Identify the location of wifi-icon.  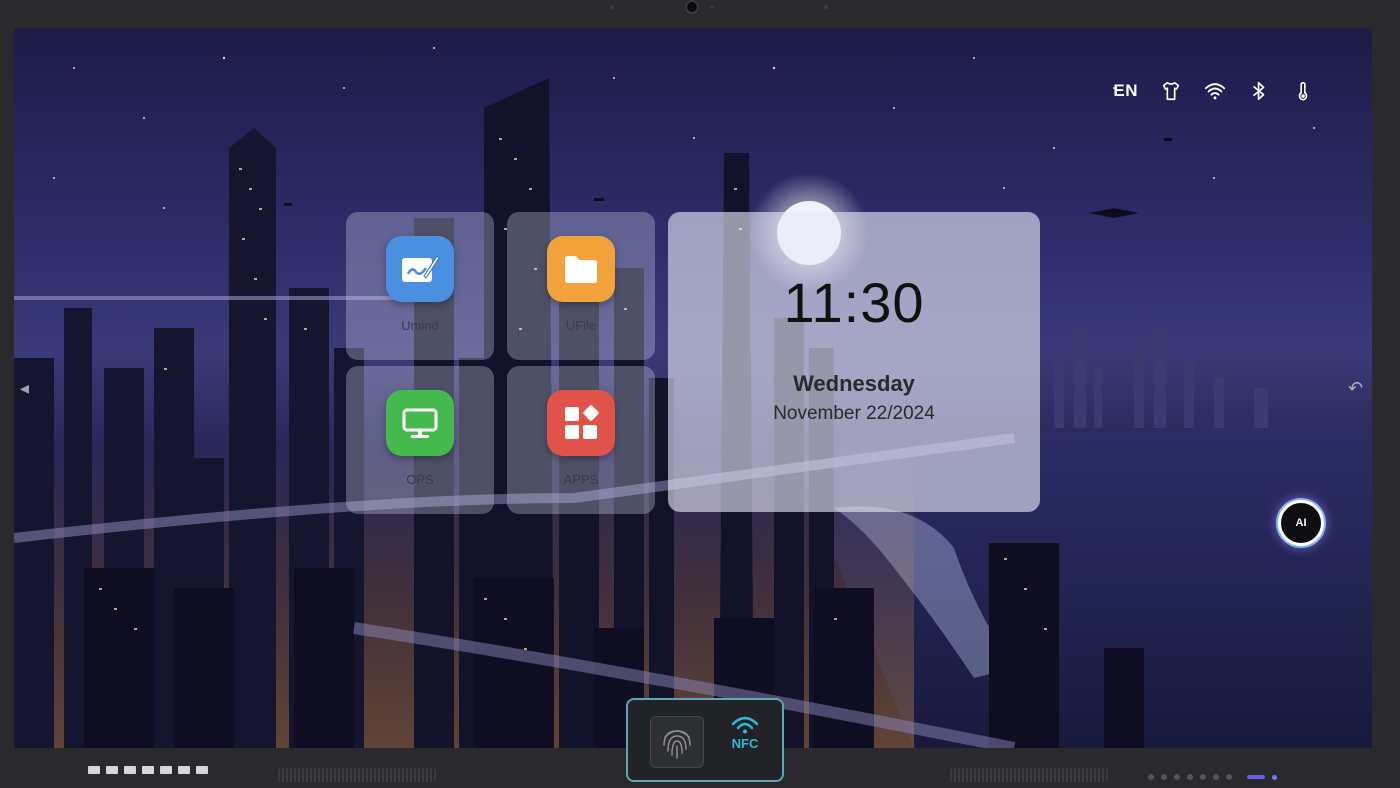
(1215, 91).